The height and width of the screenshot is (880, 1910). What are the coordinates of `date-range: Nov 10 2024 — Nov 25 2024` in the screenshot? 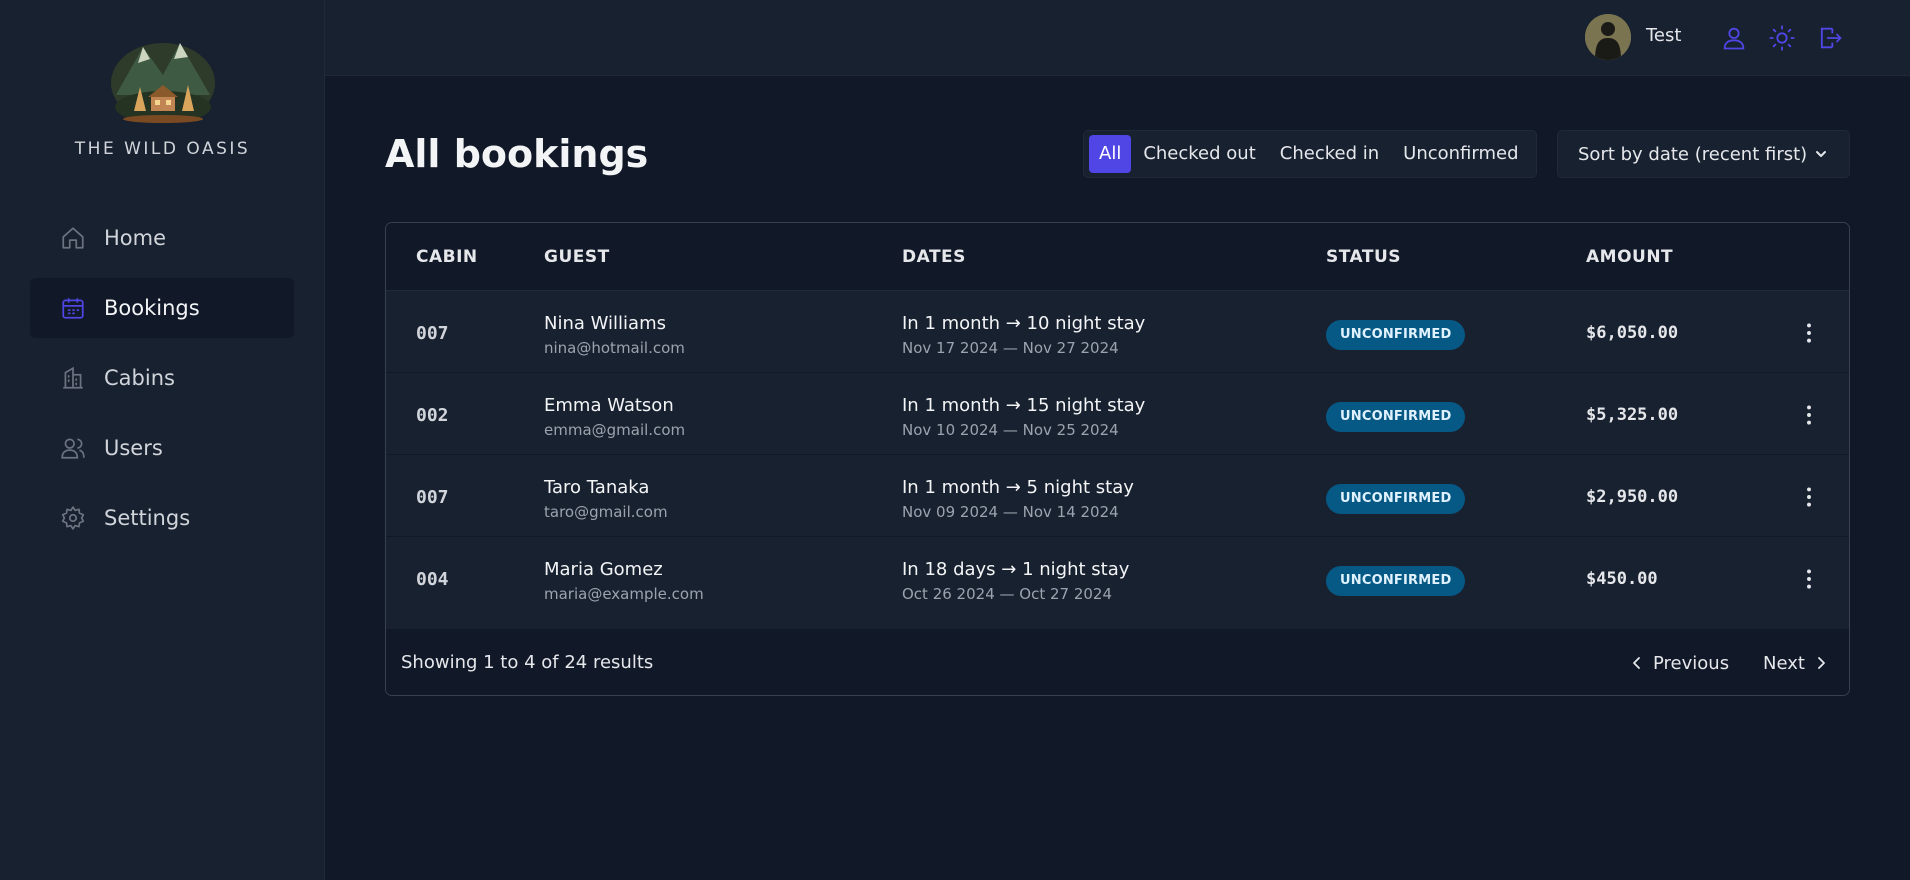 It's located at (1010, 430).